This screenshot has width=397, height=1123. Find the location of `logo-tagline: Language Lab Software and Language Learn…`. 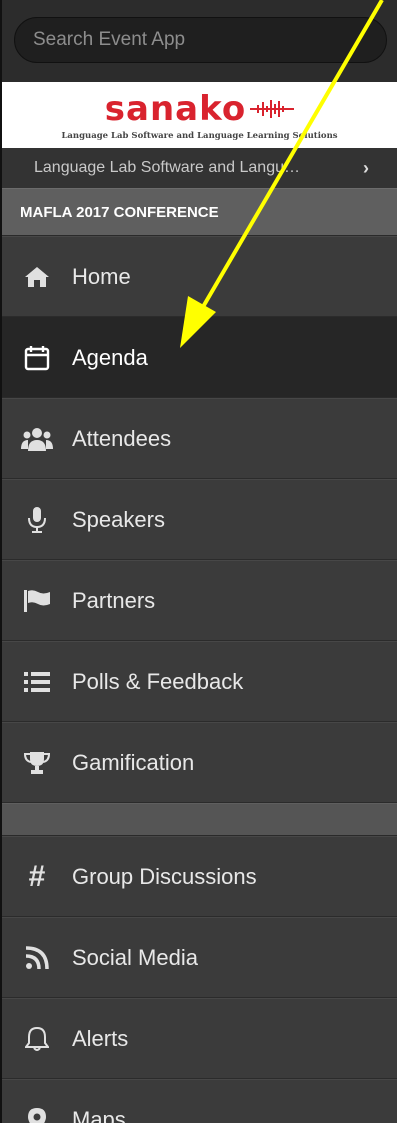

logo-tagline: Language Lab Software and Language Learn… is located at coordinates (199, 136).